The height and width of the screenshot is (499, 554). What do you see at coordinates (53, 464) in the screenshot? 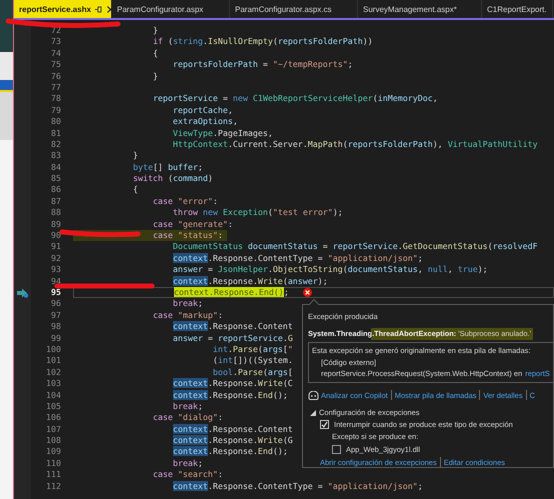
I see `line-number: 110` at bounding box center [53, 464].